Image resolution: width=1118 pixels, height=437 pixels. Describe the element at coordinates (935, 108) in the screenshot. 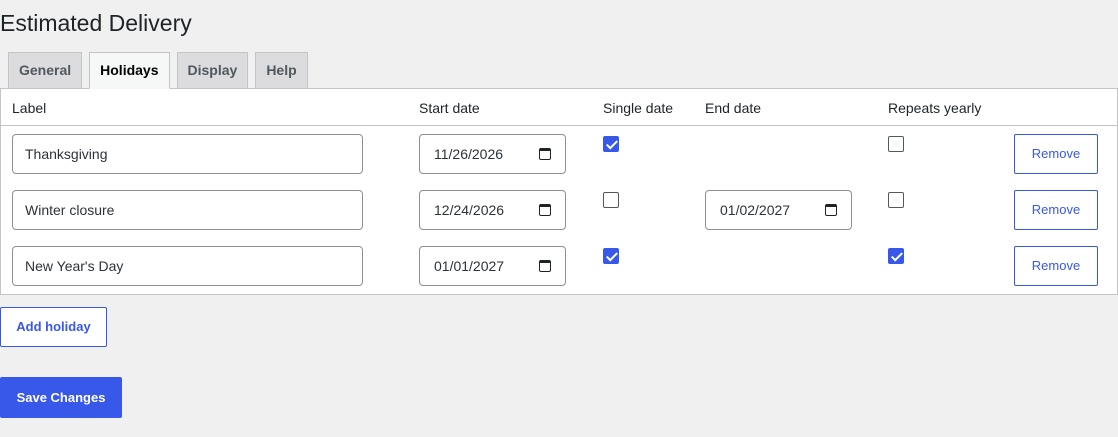

I see `header-repeats-yearly: Repeats yearly` at that location.